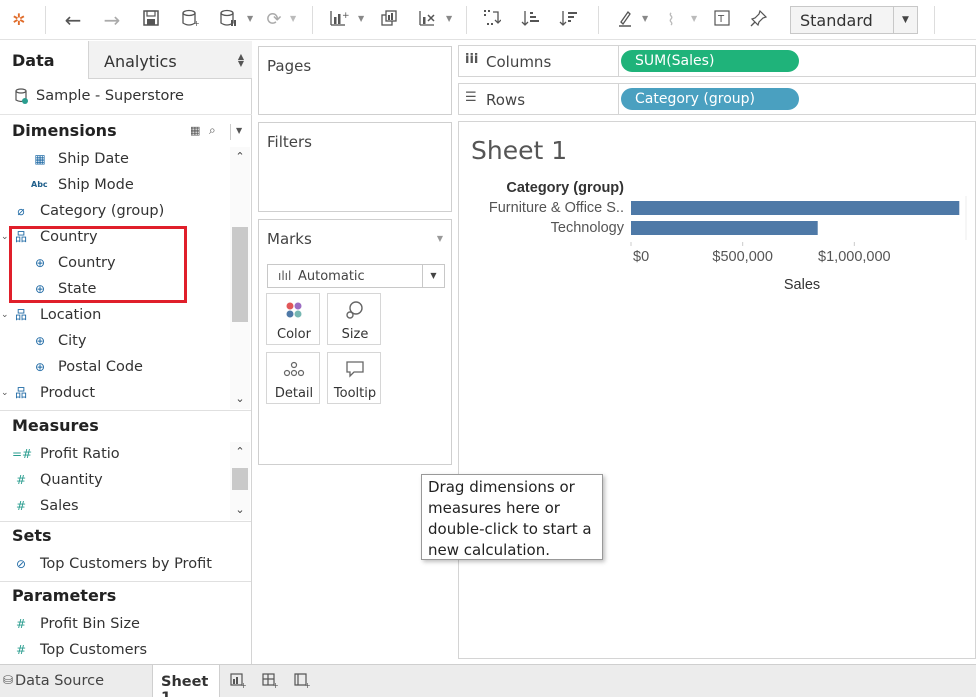 This screenshot has width=976, height=697. Describe the element at coordinates (44, 60) in the screenshot. I see `tab-data: Data` at that location.